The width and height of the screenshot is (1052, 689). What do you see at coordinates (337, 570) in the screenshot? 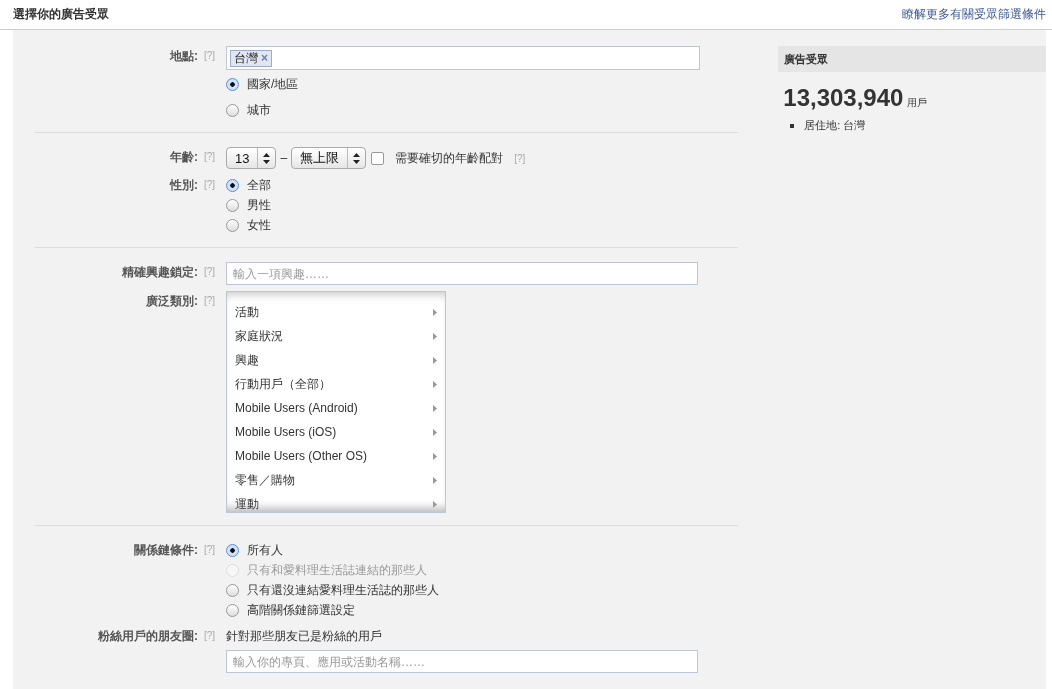
I see `radio-label: 只有和愛料理生活誌連結的那些人` at bounding box center [337, 570].